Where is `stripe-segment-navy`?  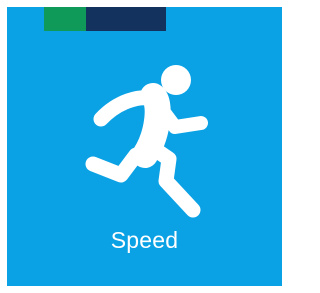
stripe-segment-navy is located at coordinates (126, 19).